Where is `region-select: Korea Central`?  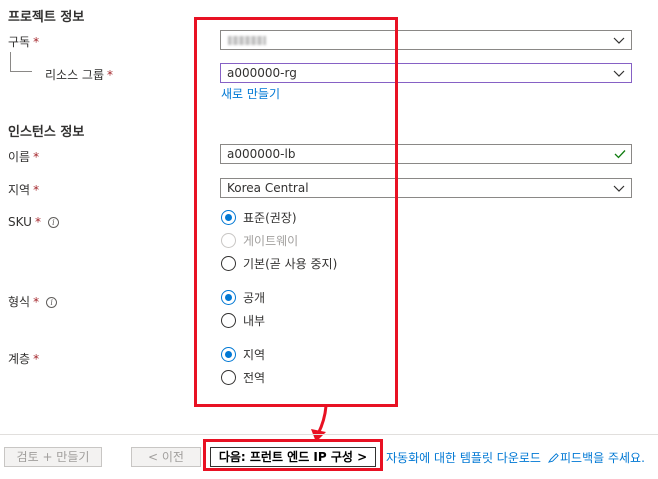
region-select: Korea Central is located at coordinates (426, 188).